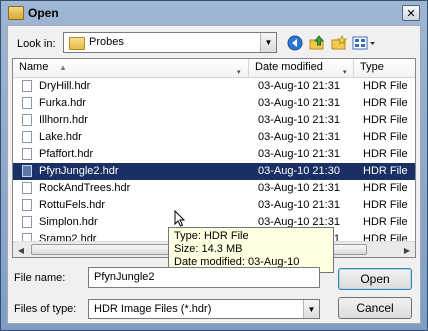 This screenshot has height=331, width=428. I want to click on filetype-dropdown: HDR Image Files (*.hdr) ▼, so click(204, 309).